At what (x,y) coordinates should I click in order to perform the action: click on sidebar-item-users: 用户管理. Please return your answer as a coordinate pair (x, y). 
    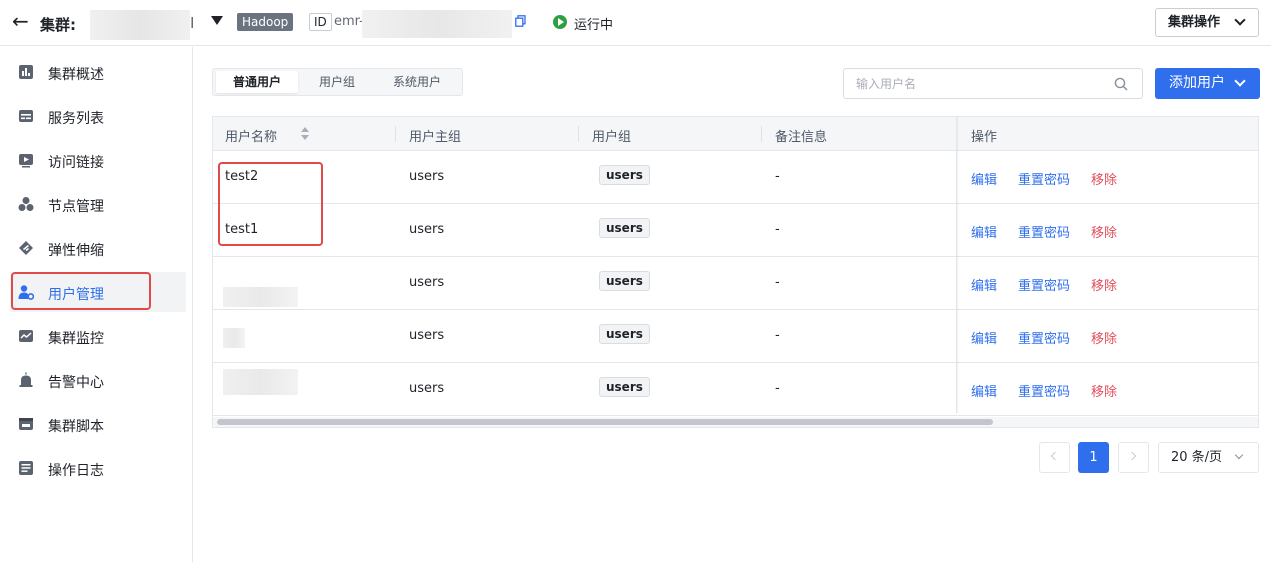
    Looking at the image, I should click on (98, 292).